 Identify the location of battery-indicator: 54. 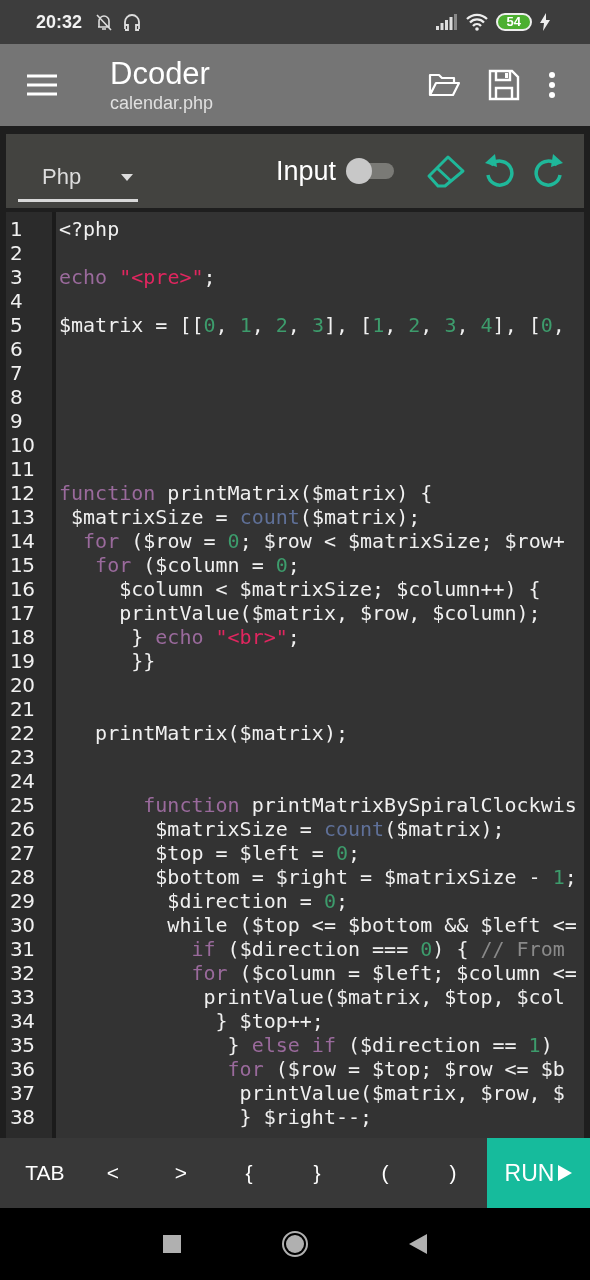
(513, 22).